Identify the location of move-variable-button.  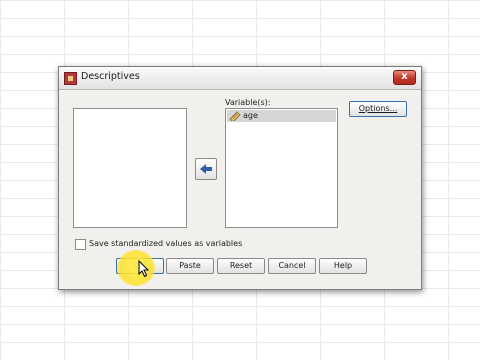
(206, 169).